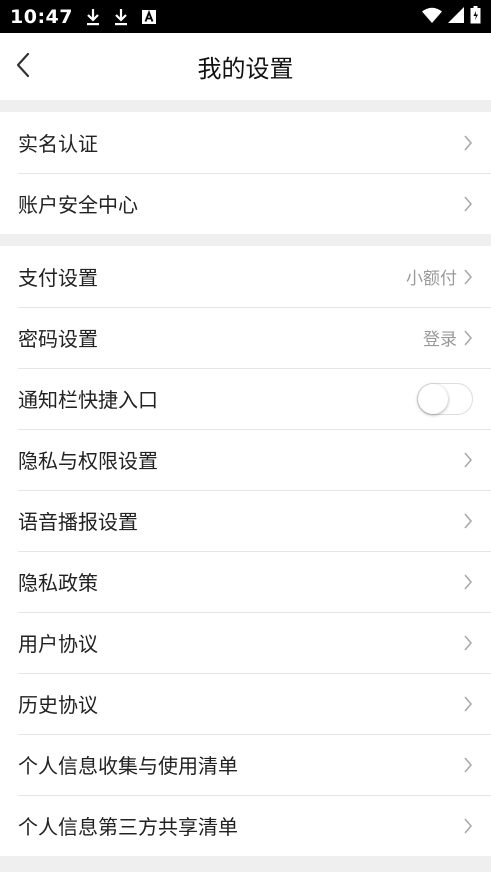 The width and height of the screenshot is (491, 872). Describe the element at coordinates (456, 16) in the screenshot. I see `signal-icon` at that location.